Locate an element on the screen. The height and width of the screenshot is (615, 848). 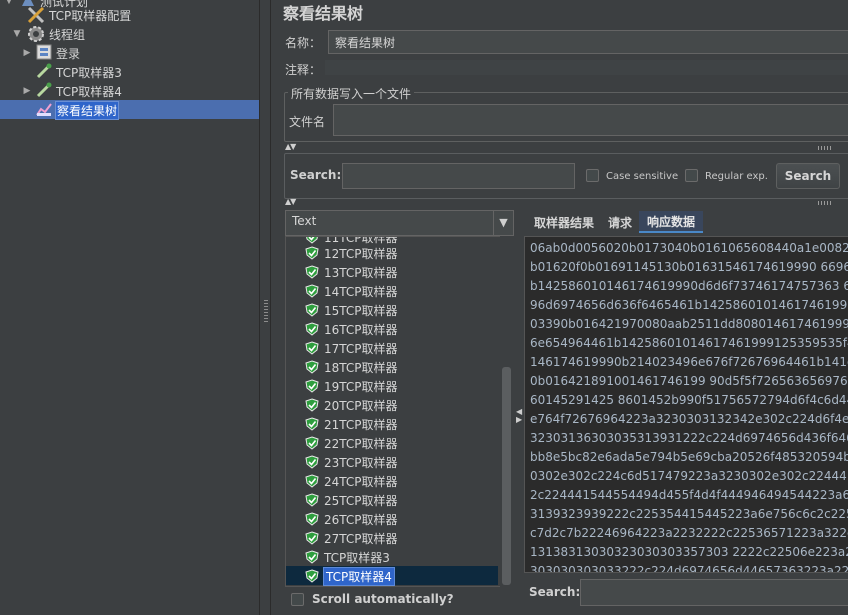
scroll-automatically-checkbox is located at coordinates (297, 599).